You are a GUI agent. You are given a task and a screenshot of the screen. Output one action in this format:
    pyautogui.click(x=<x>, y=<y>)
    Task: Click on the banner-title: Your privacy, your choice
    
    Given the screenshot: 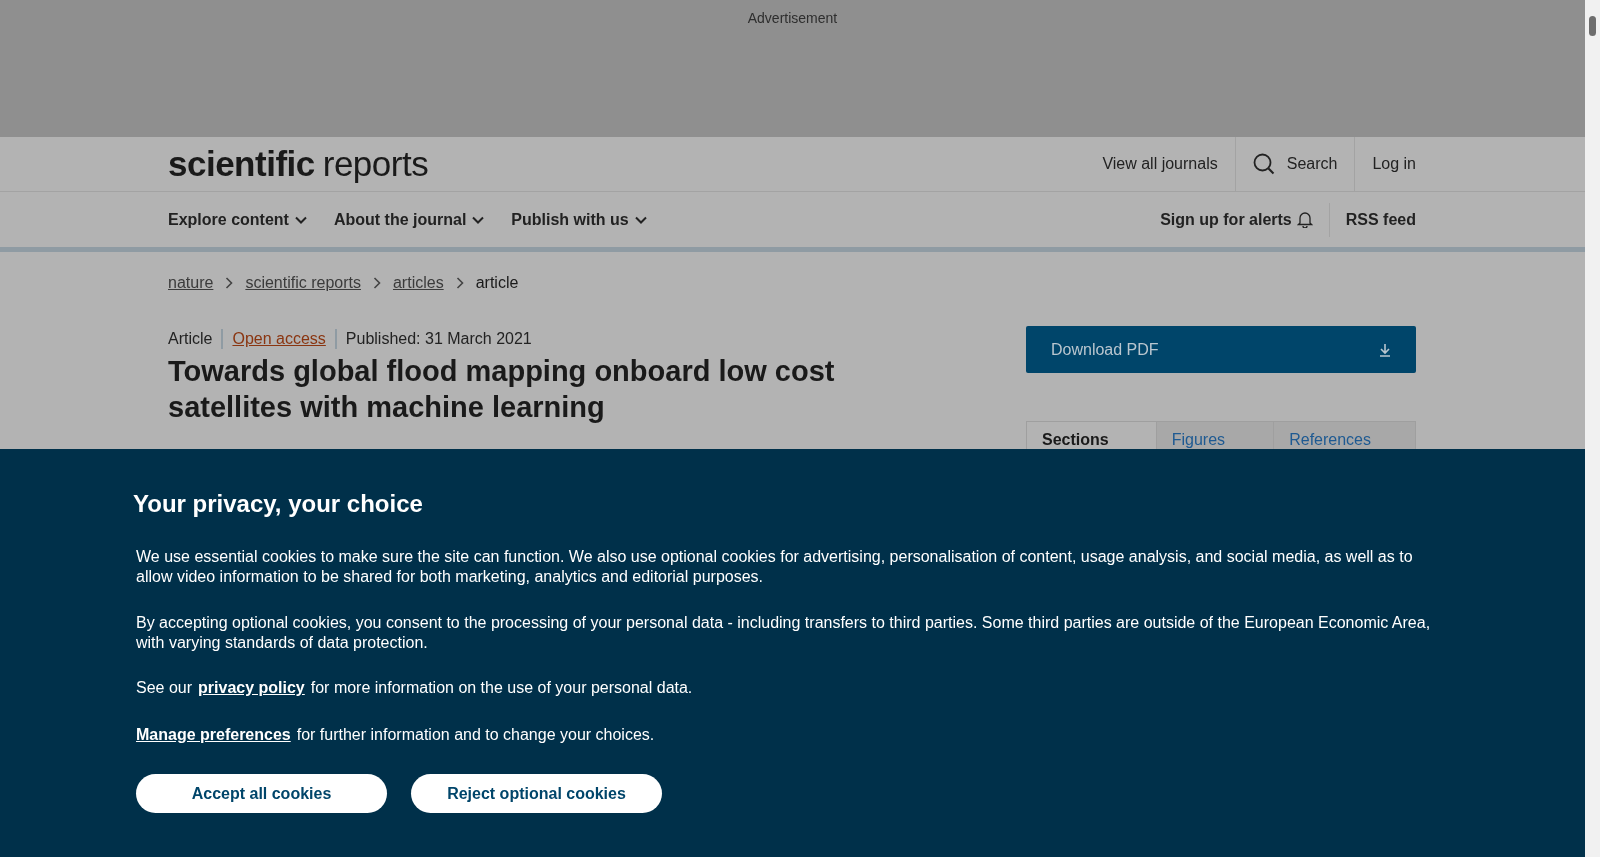 What is the action you would take?
    pyautogui.click(x=278, y=504)
    